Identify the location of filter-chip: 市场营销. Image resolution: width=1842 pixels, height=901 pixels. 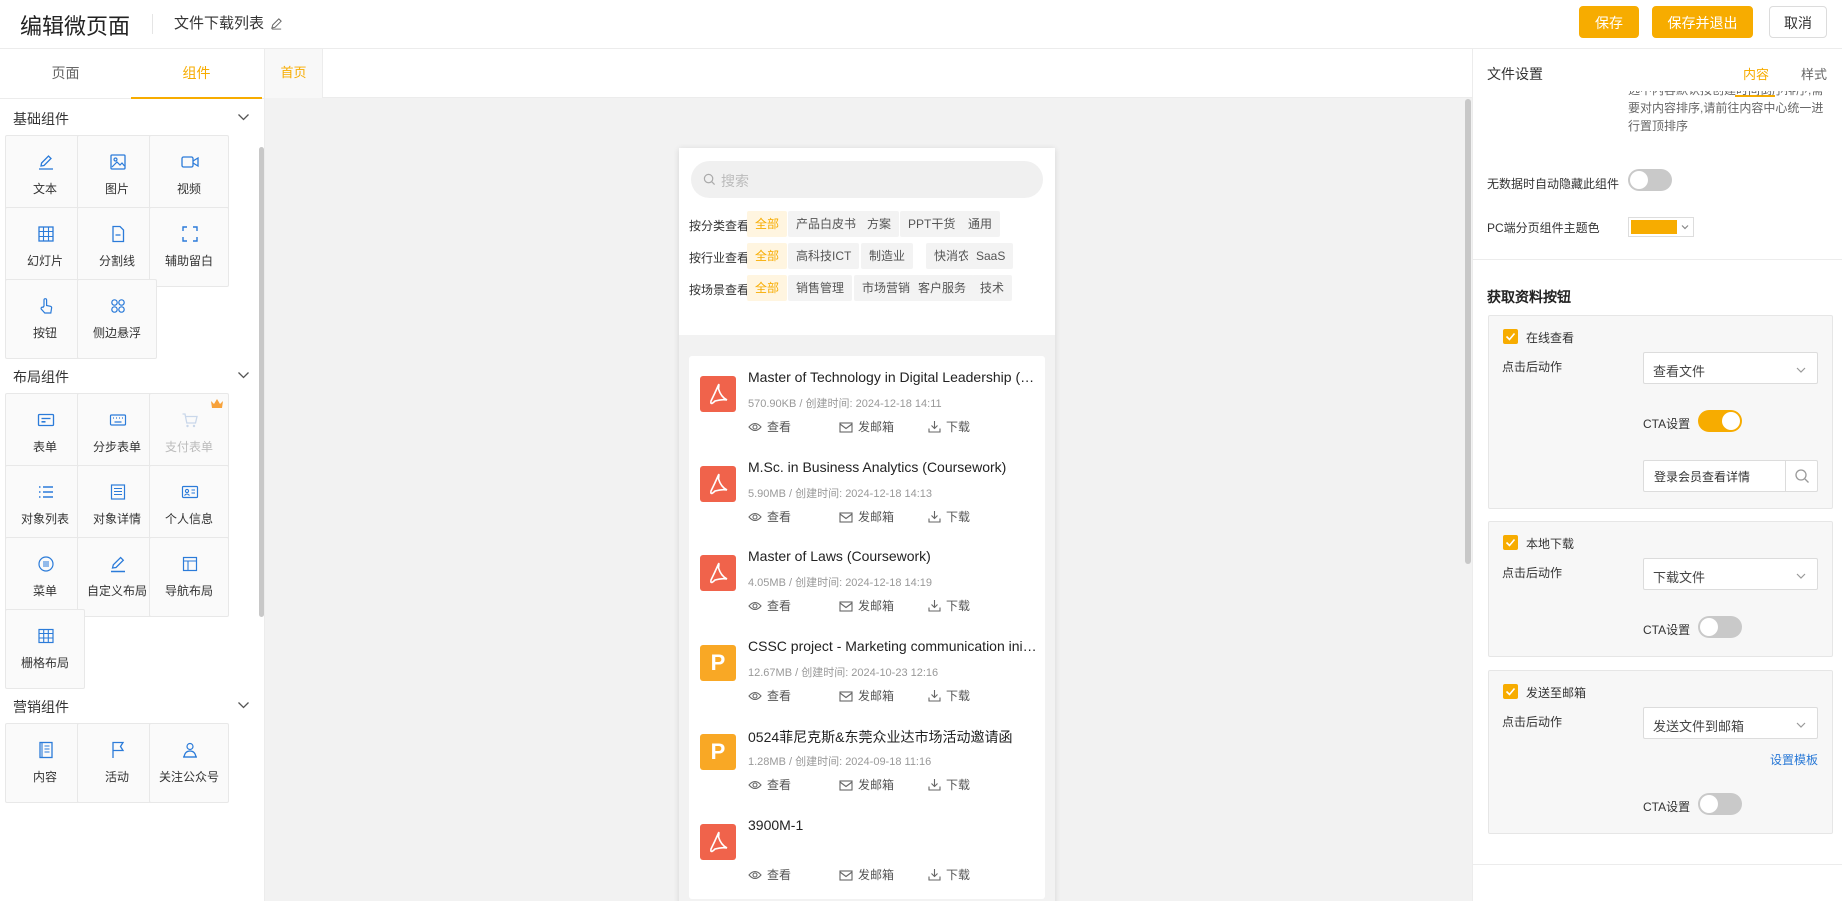
(886, 288).